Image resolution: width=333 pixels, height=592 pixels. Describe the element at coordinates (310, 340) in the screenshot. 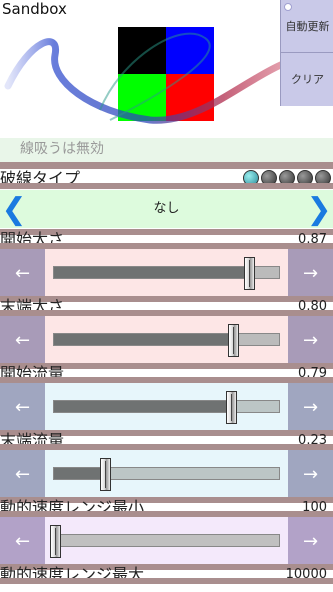

I see `end-size-increment-button: →` at that location.